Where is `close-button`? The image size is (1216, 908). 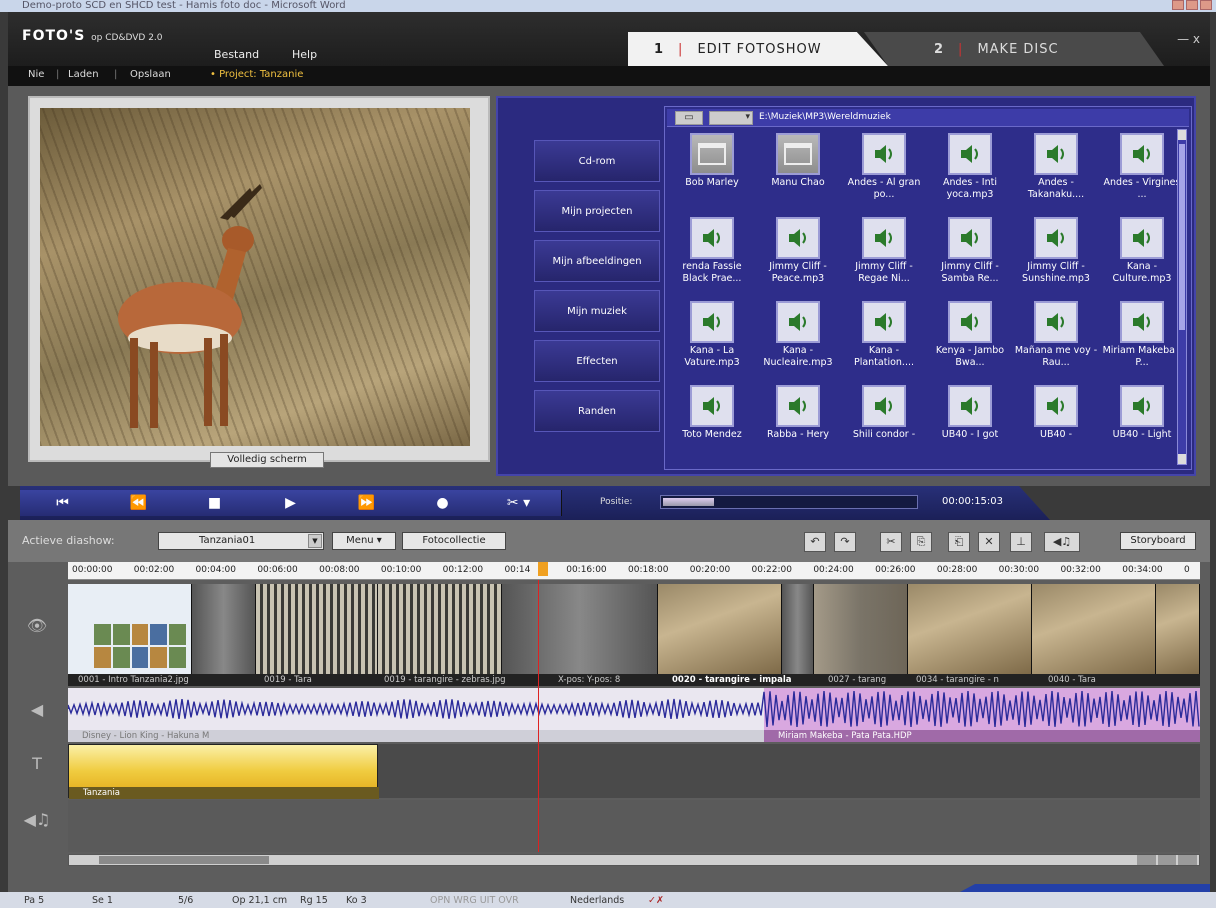
close-button is located at coordinates (1206, 5).